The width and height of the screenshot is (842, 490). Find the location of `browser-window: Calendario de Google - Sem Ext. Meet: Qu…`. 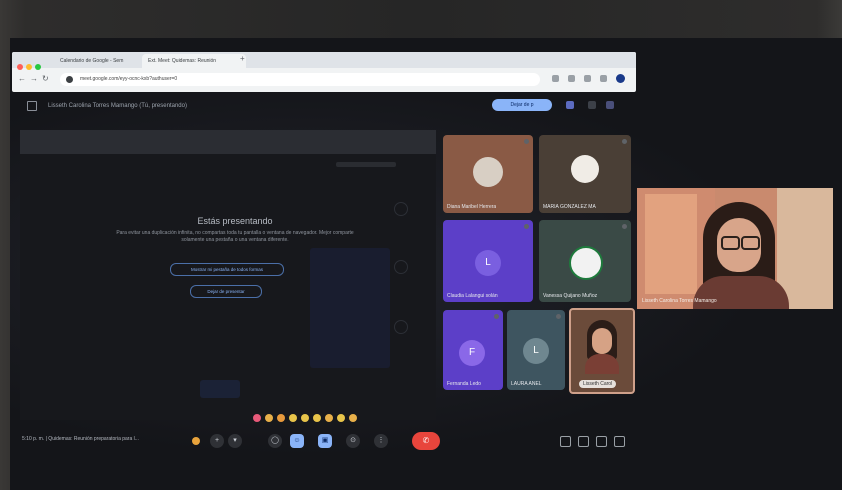

browser-window: Calendario de Google - Sem Ext. Meet: Qu… is located at coordinates (324, 72).